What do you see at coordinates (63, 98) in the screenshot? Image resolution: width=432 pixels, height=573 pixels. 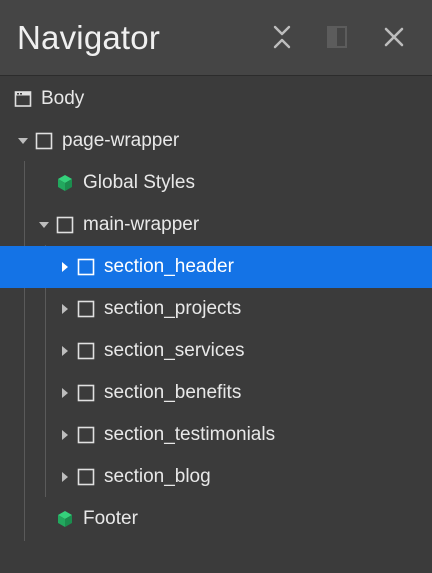 I see `tree-item-label: Body` at bounding box center [63, 98].